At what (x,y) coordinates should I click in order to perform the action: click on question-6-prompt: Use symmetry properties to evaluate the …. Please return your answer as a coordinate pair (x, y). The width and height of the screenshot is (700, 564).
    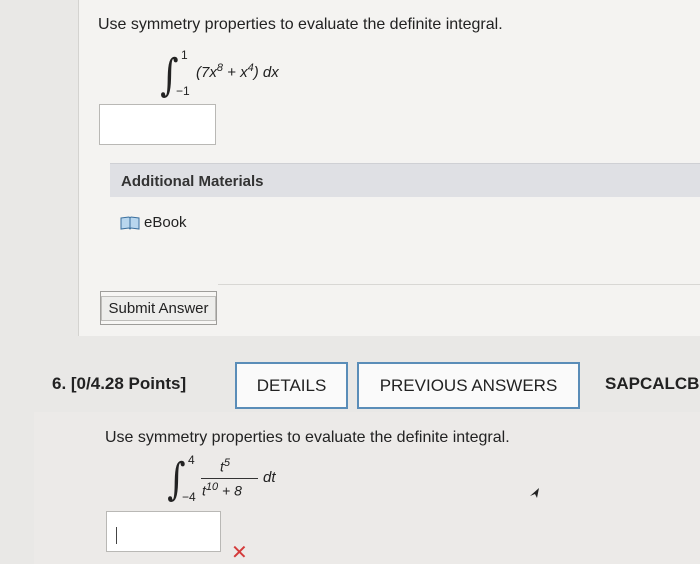
    Looking at the image, I should click on (307, 437).